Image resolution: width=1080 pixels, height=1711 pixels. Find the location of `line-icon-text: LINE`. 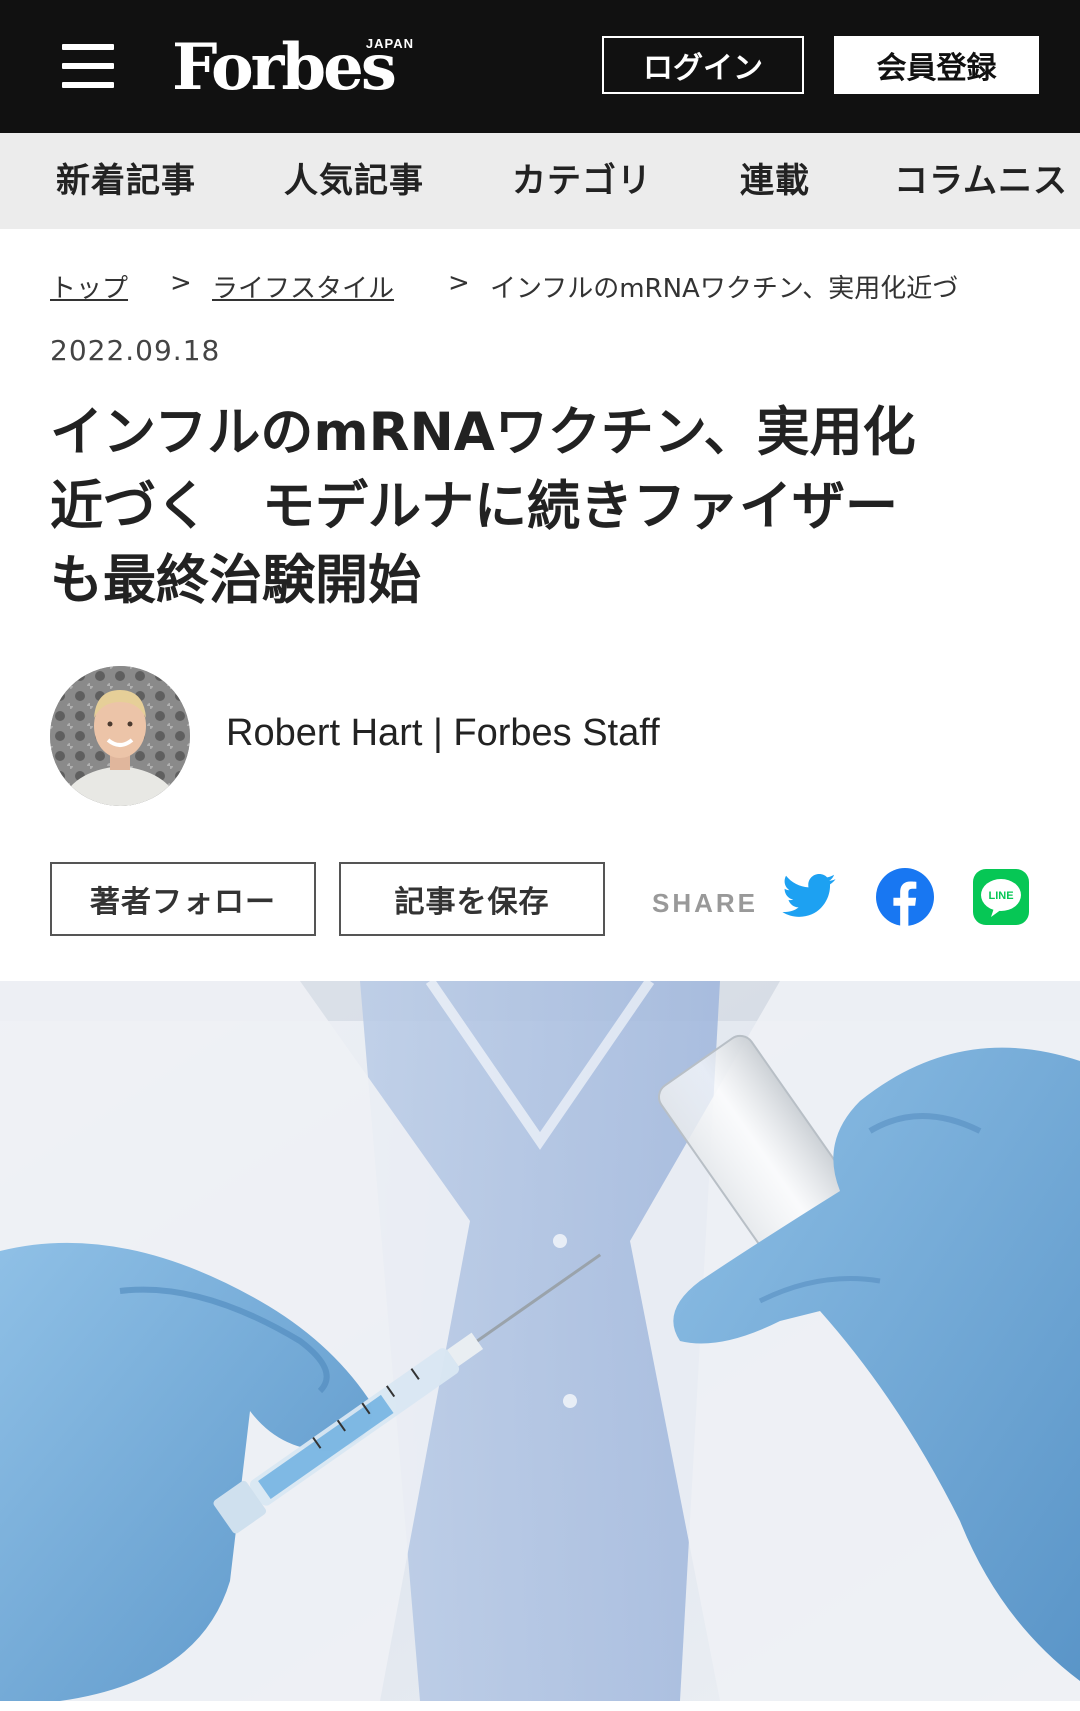

line-icon-text: LINE is located at coordinates (1000, 896).